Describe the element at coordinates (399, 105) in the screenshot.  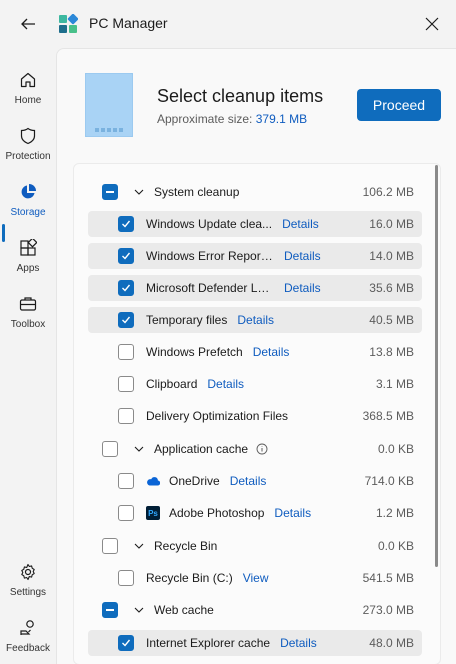
I see `proceed-button: Proceed` at that location.